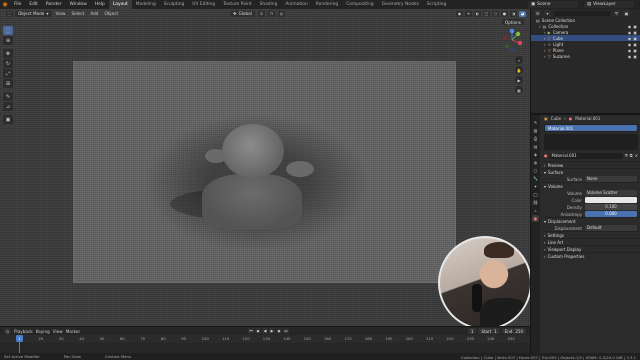 This screenshot has width=640, height=360. Describe the element at coordinates (400, 4) in the screenshot. I see `tab-geometry-nodes: Geometry Nodes` at that location.